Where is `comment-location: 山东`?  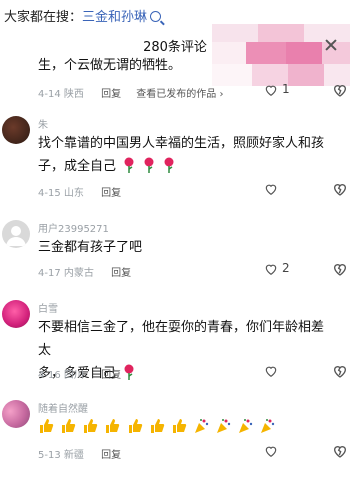
comment-location: 山东 is located at coordinates (73, 193).